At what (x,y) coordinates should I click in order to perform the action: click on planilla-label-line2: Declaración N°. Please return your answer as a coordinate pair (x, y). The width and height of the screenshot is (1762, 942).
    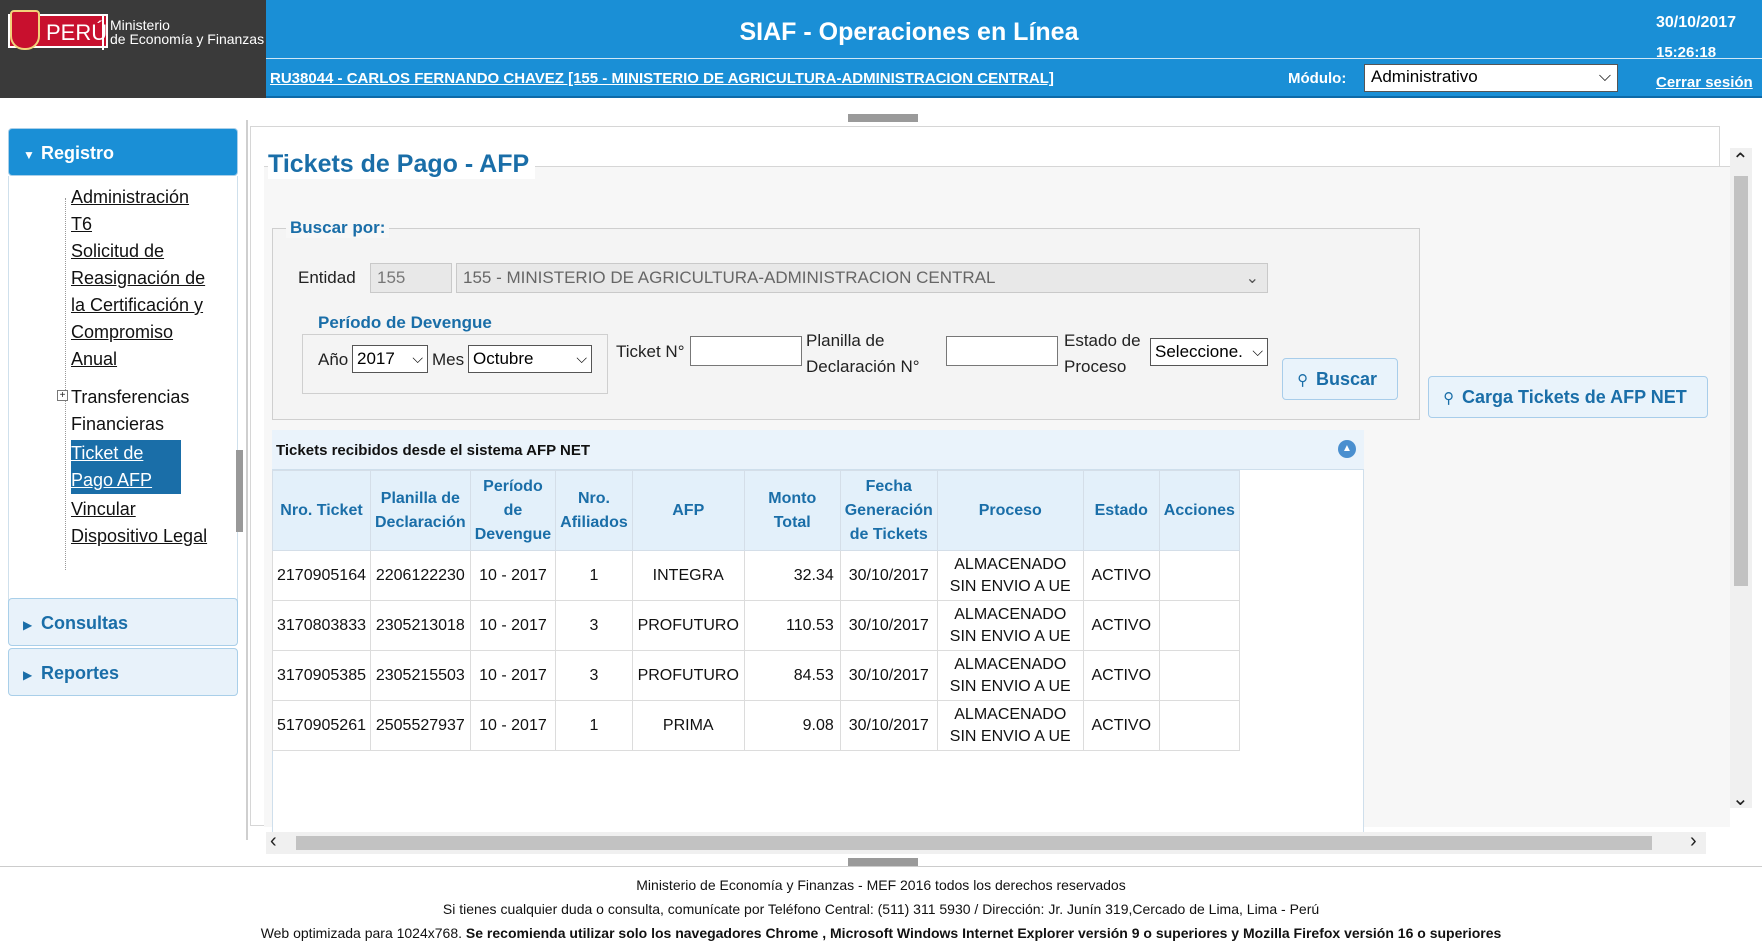
    Looking at the image, I should click on (863, 366).